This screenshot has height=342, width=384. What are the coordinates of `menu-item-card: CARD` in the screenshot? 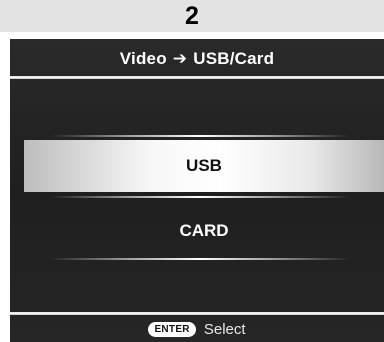 It's located at (204, 231).